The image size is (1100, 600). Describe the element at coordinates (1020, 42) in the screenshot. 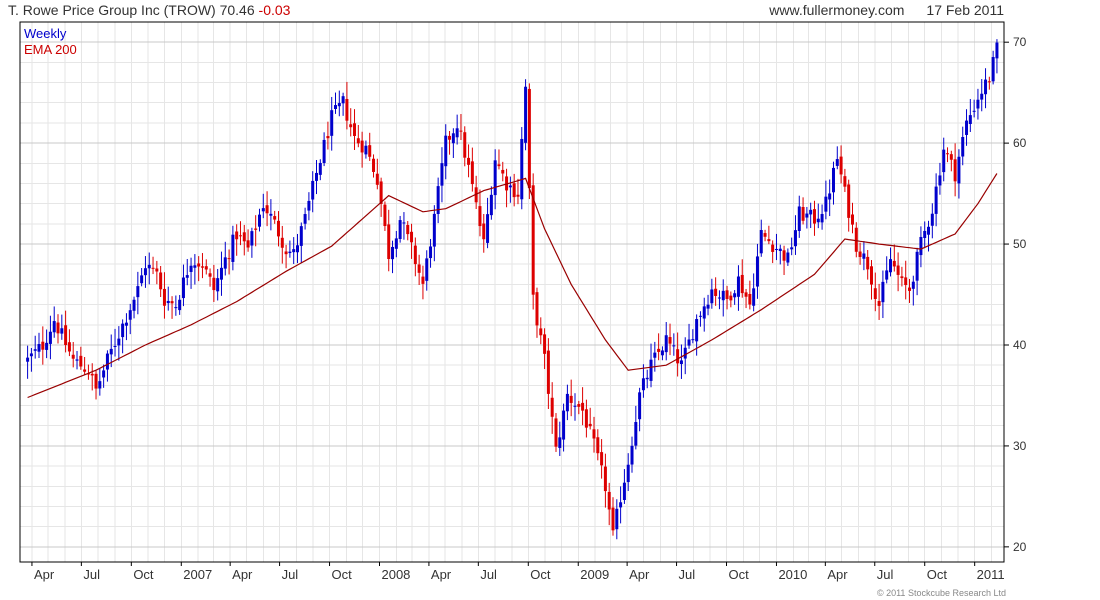

I see `y-tick-label: 70` at that location.